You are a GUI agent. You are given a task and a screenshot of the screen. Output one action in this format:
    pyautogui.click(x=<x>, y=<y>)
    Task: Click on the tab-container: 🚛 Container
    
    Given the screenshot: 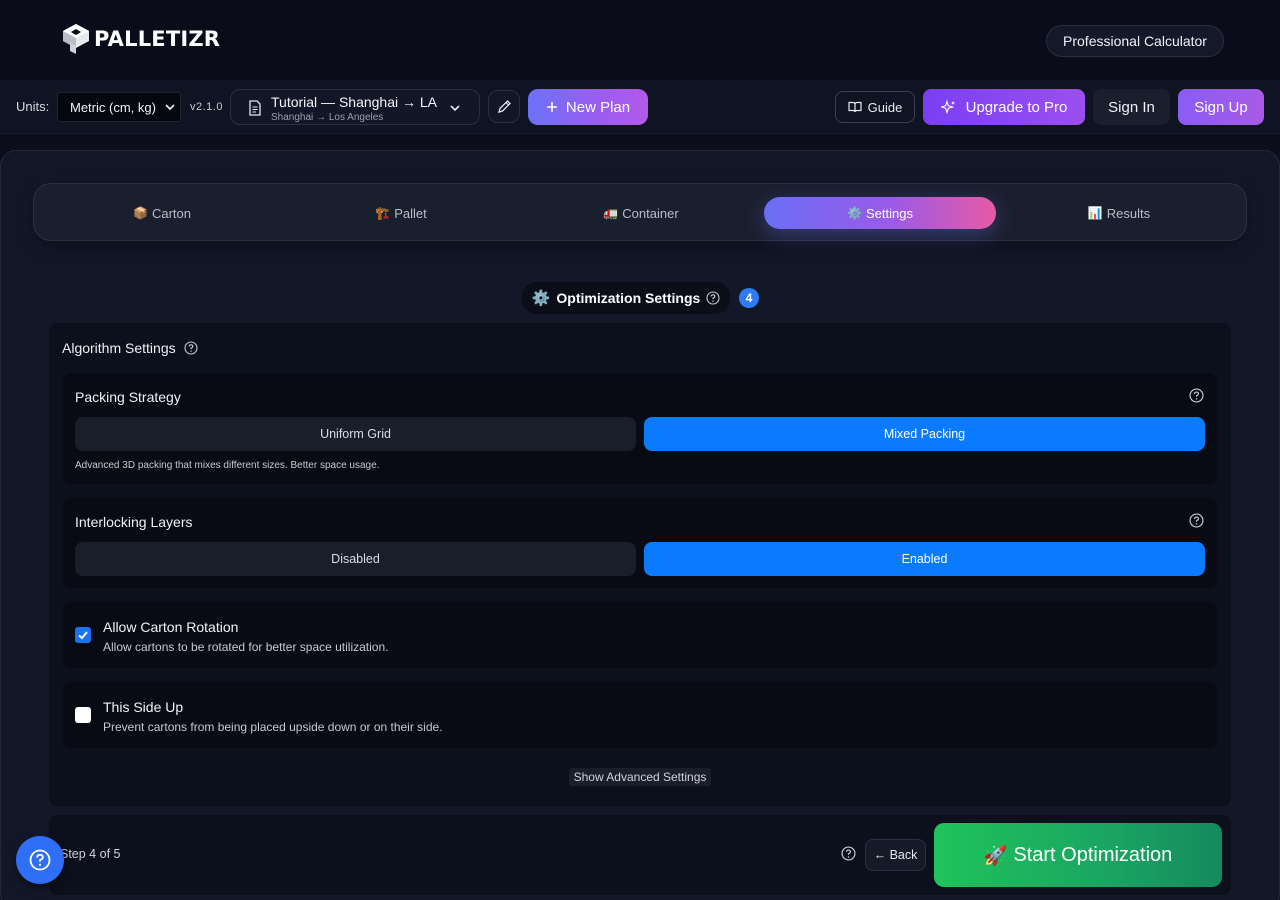 What is the action you would take?
    pyautogui.click(x=641, y=213)
    